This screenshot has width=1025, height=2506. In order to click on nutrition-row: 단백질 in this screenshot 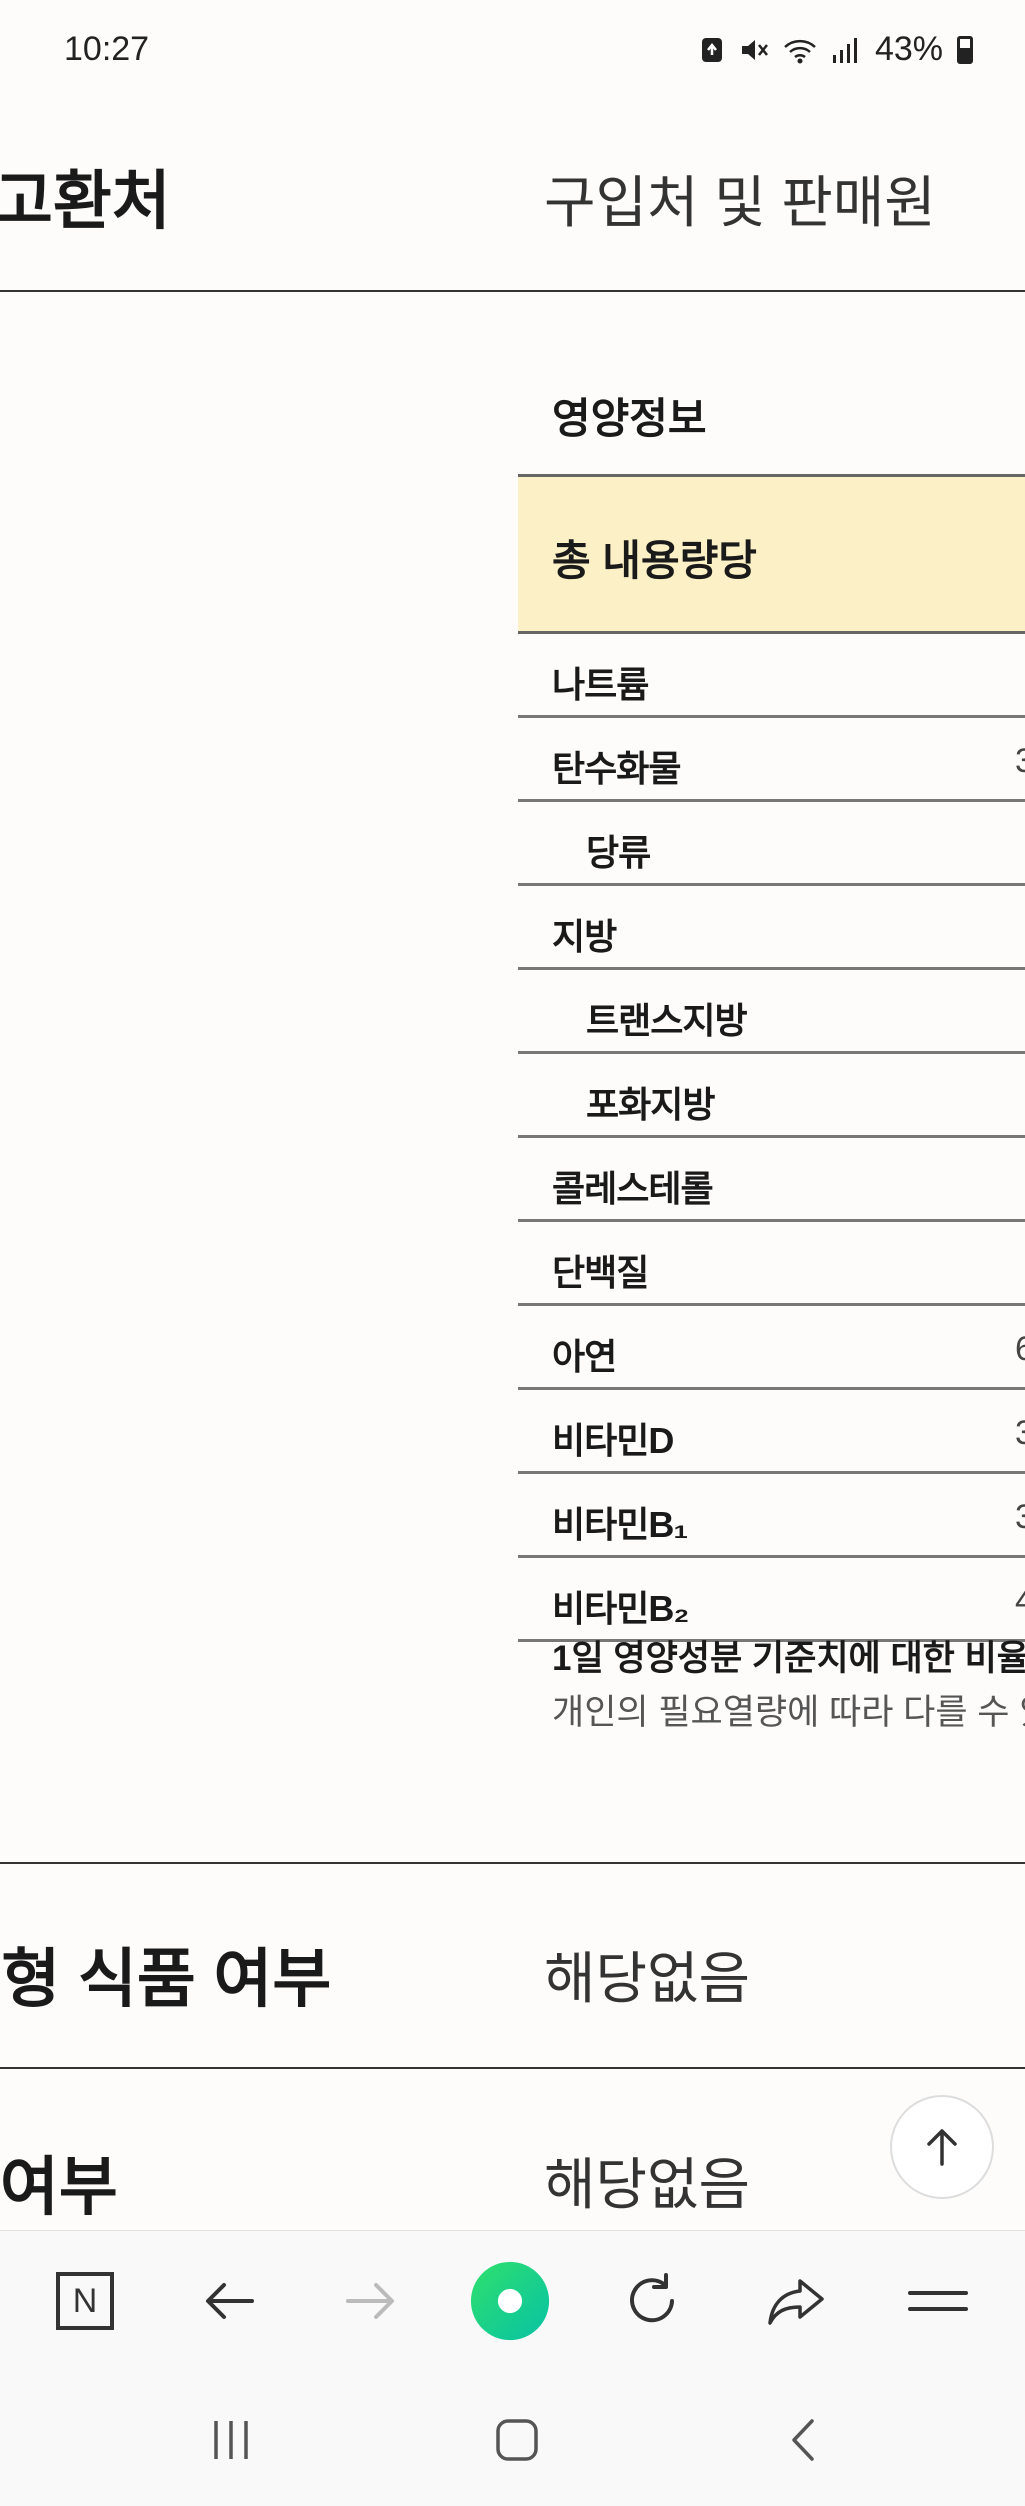, I will do `click(771, 1264)`.